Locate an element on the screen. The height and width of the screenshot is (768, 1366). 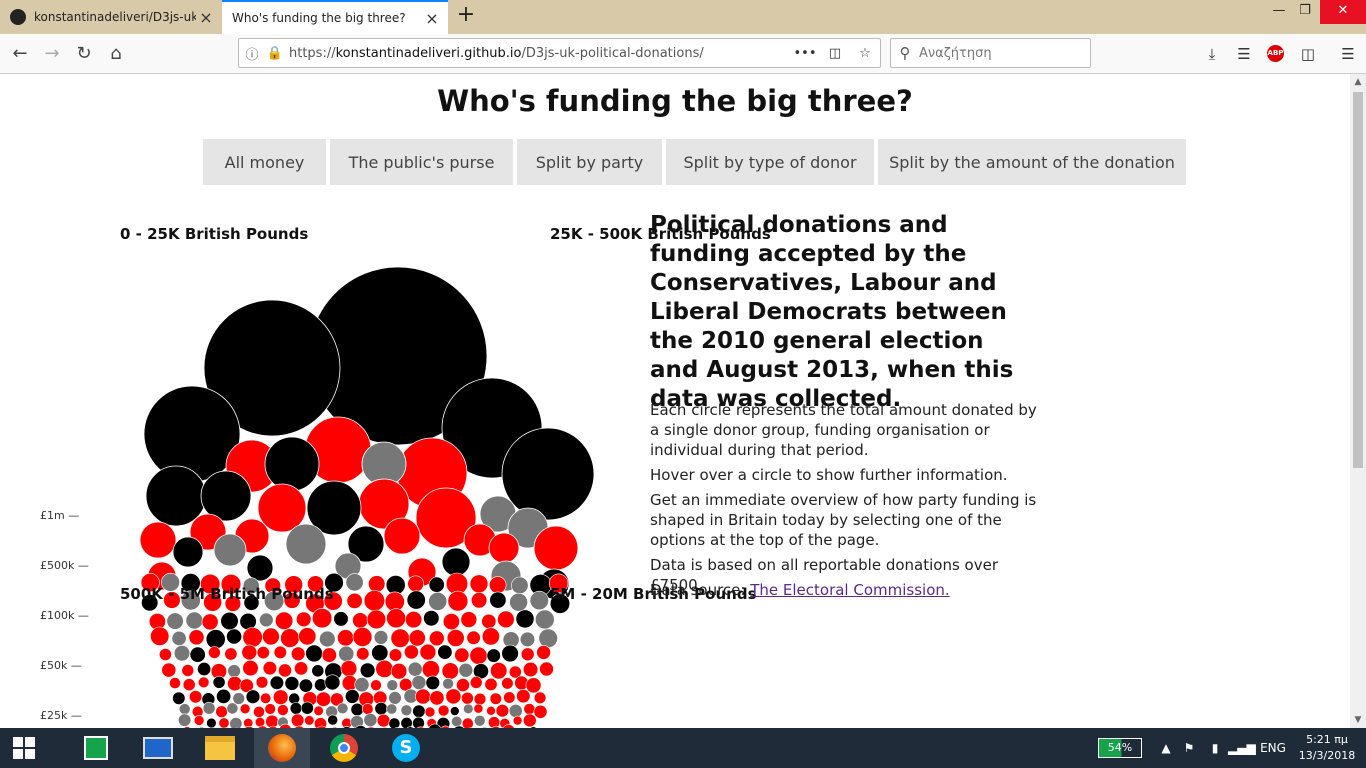
start-button is located at coordinates (24, 748).